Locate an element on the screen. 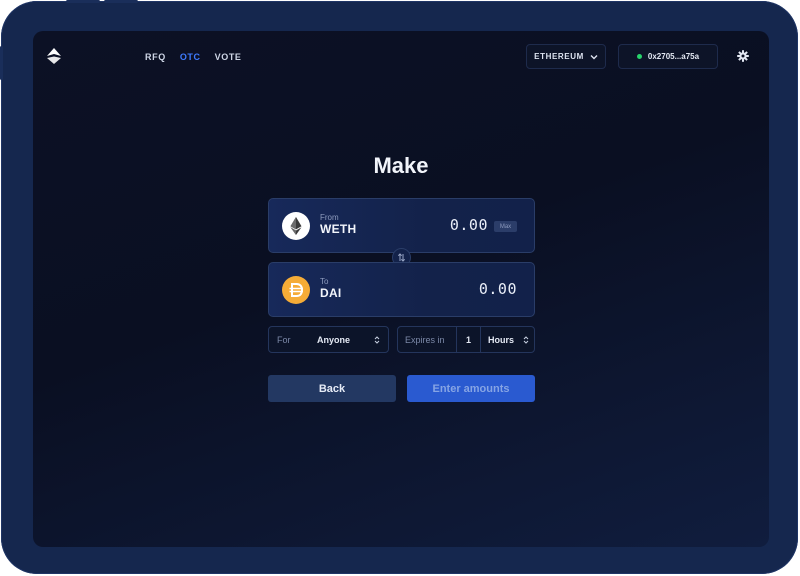  expiry-unit-selector: Hours is located at coordinates (501, 340).